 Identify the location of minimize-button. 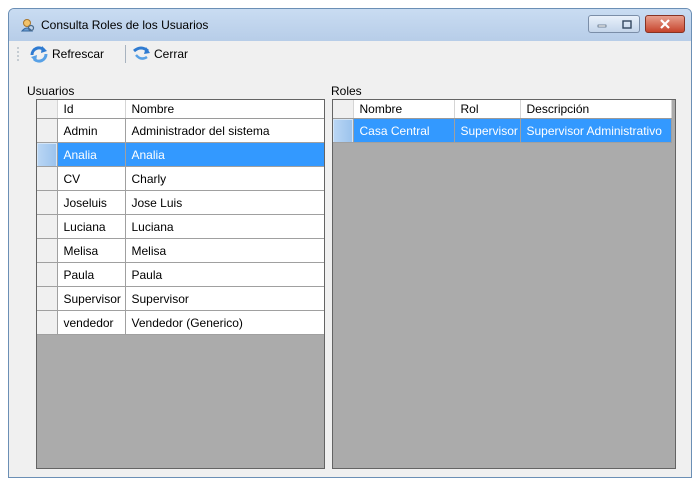
(601, 24).